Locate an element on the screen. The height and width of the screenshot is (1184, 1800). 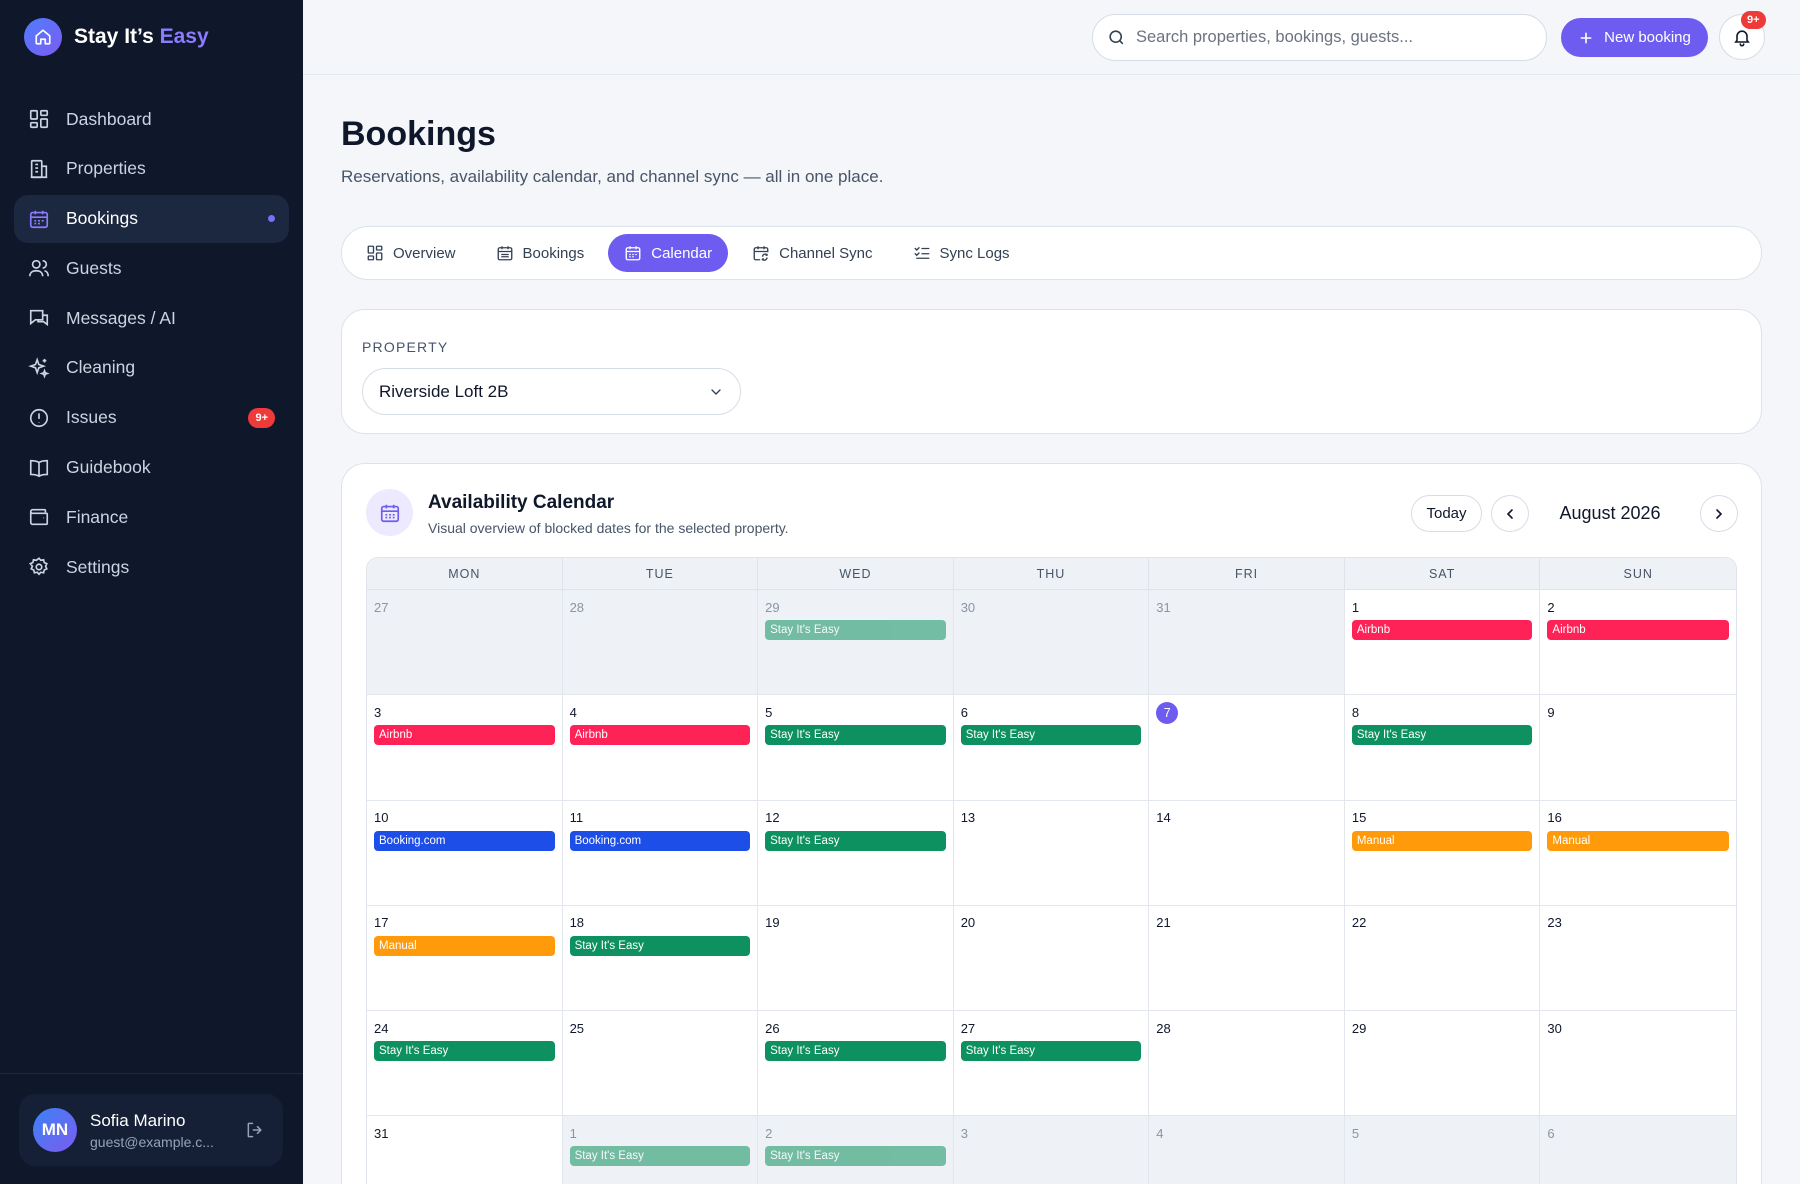
calendar-day: 27 Stay It's Easy is located at coordinates (1051, 1064).